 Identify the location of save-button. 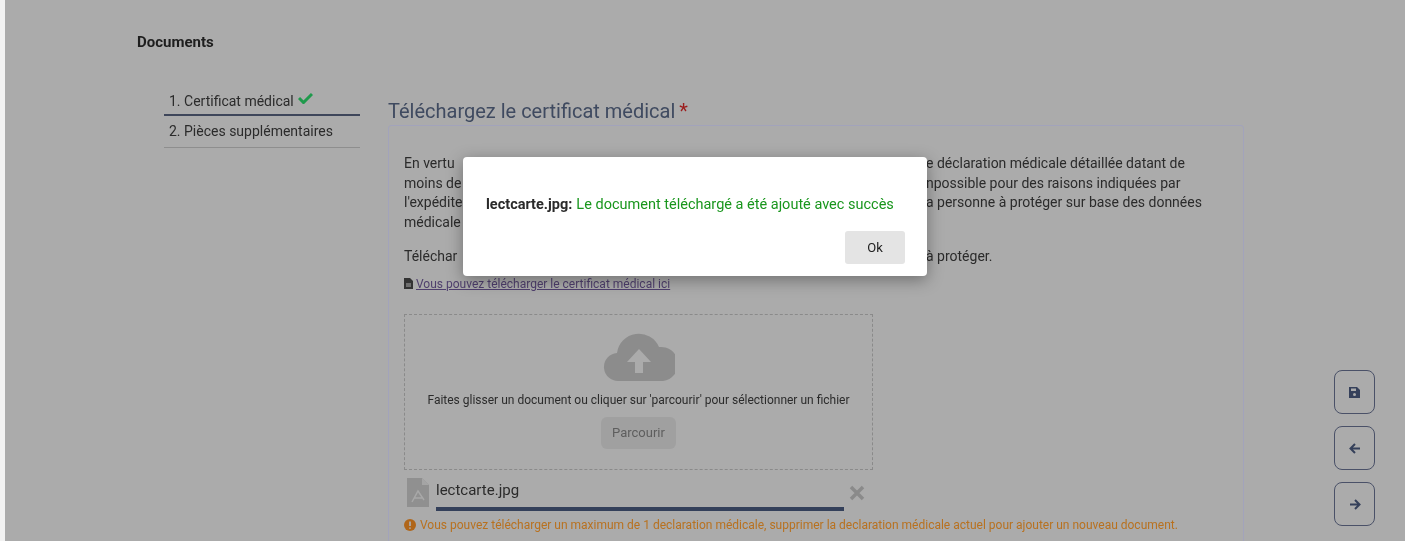
(1354, 392).